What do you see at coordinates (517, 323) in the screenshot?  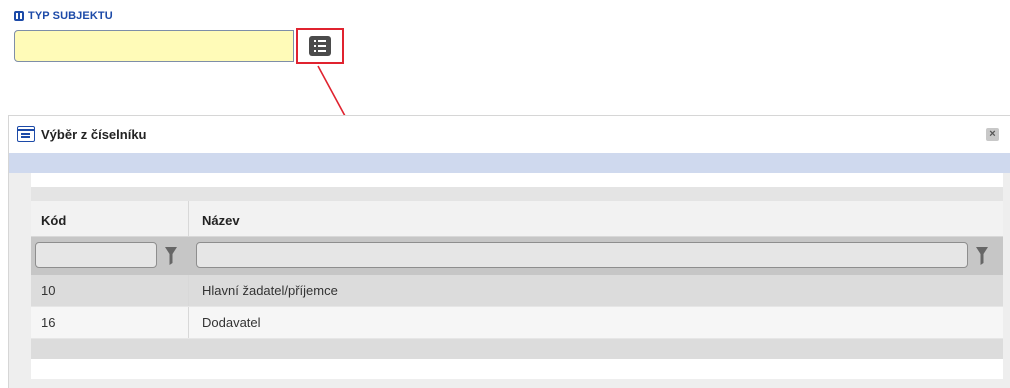 I see `table-row: 16 Dodavatel` at bounding box center [517, 323].